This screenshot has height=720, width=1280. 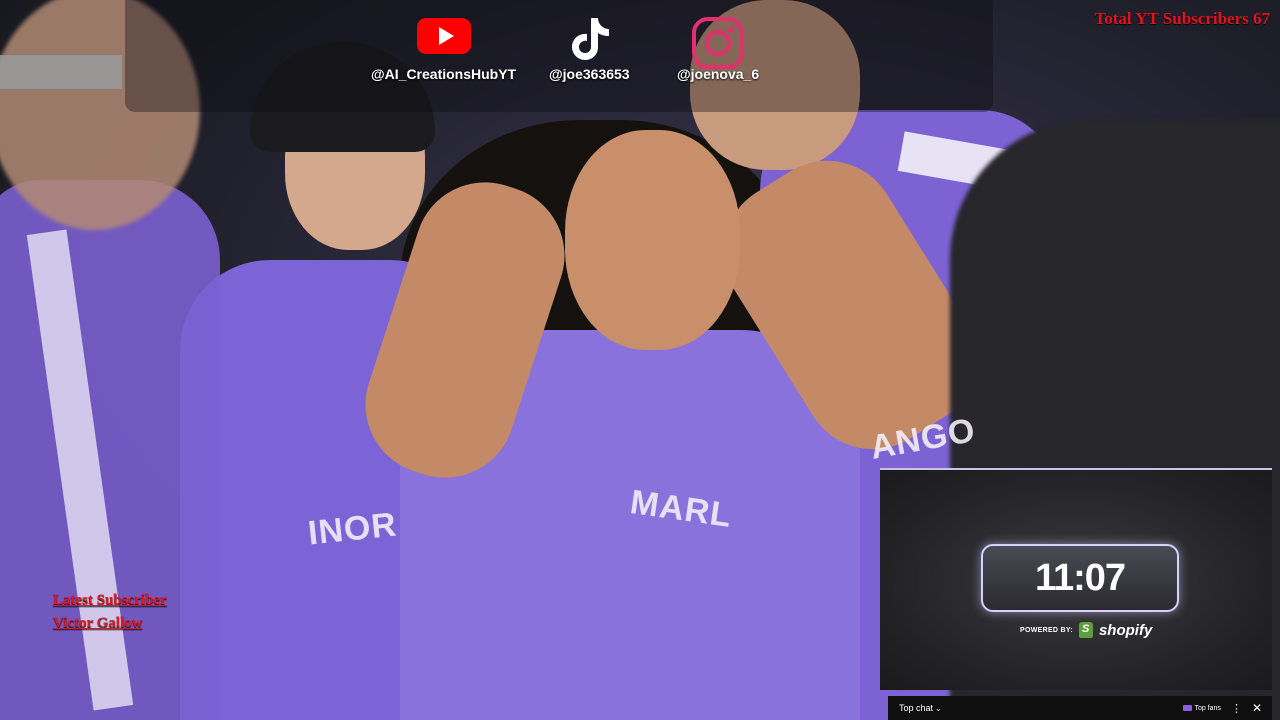 What do you see at coordinates (1085, 630) in the screenshot?
I see `shopify-bag-icon` at bounding box center [1085, 630].